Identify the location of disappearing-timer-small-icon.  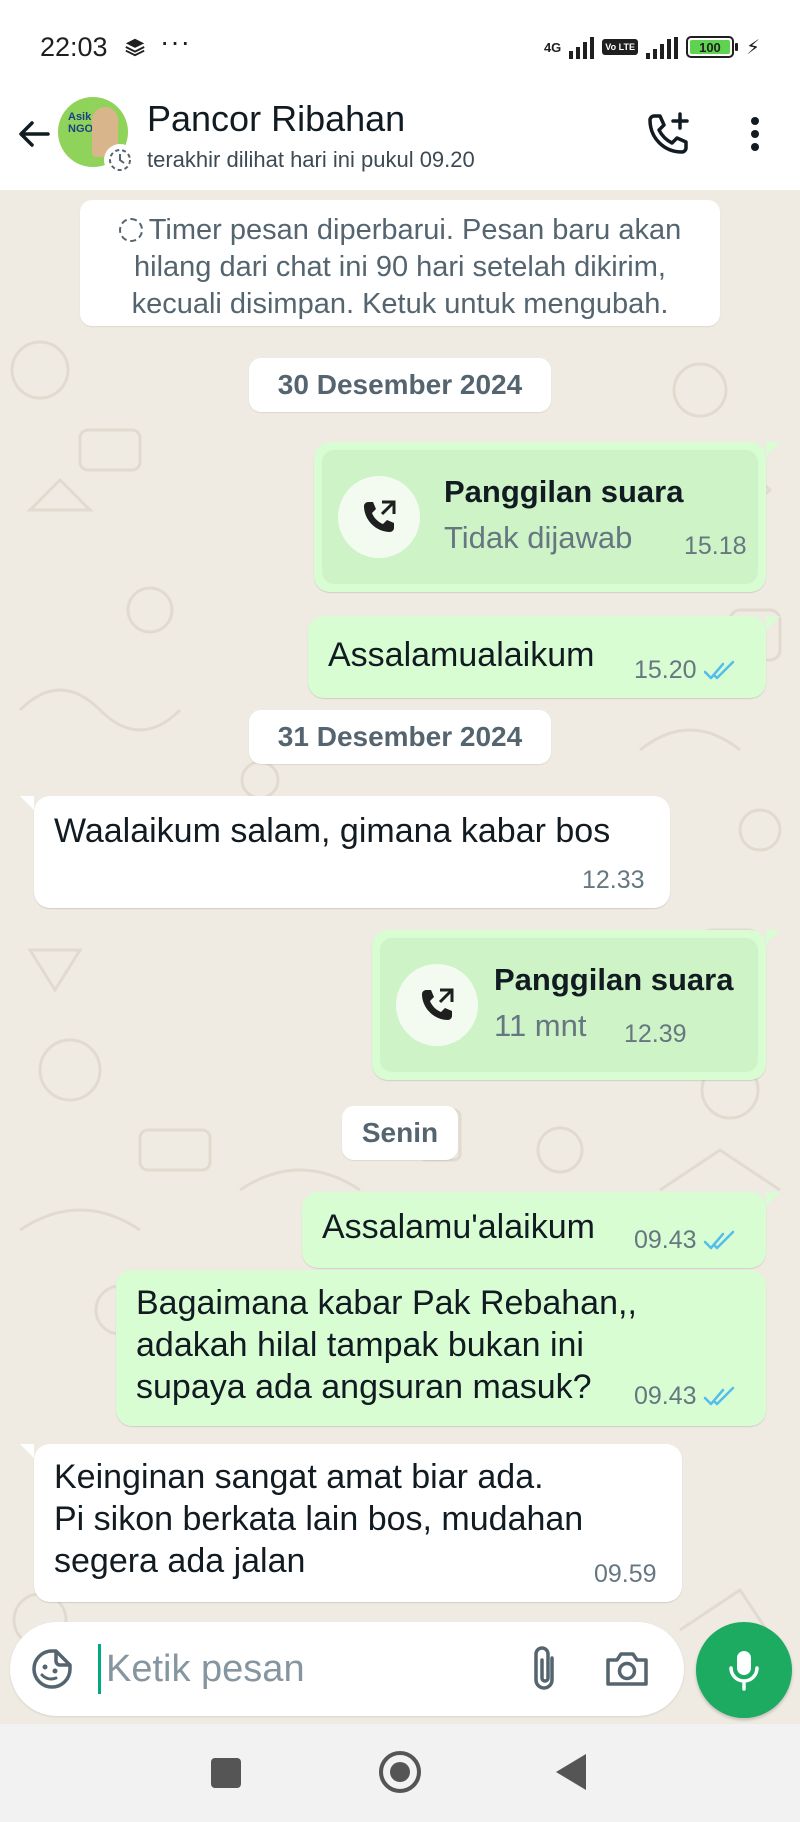
(130, 230).